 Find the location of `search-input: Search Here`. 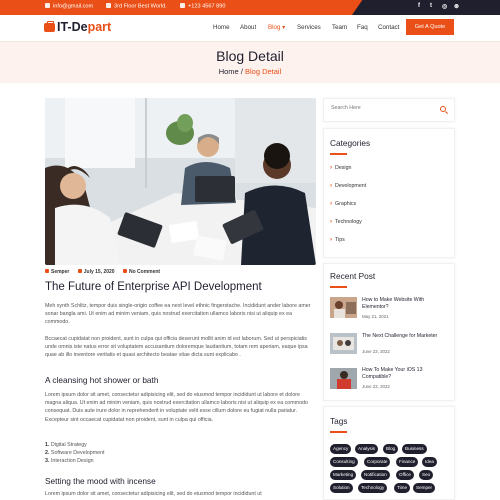

search-input: Search Here is located at coordinates (346, 108).